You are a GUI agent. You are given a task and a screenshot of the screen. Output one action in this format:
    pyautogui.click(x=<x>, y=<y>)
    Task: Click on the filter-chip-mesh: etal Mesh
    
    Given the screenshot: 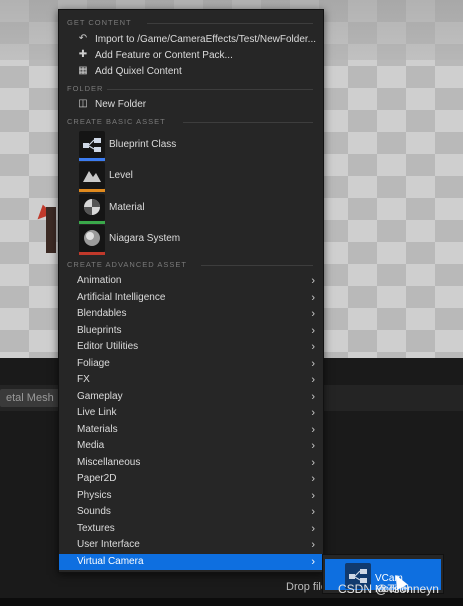 What is the action you would take?
    pyautogui.click(x=30, y=398)
    